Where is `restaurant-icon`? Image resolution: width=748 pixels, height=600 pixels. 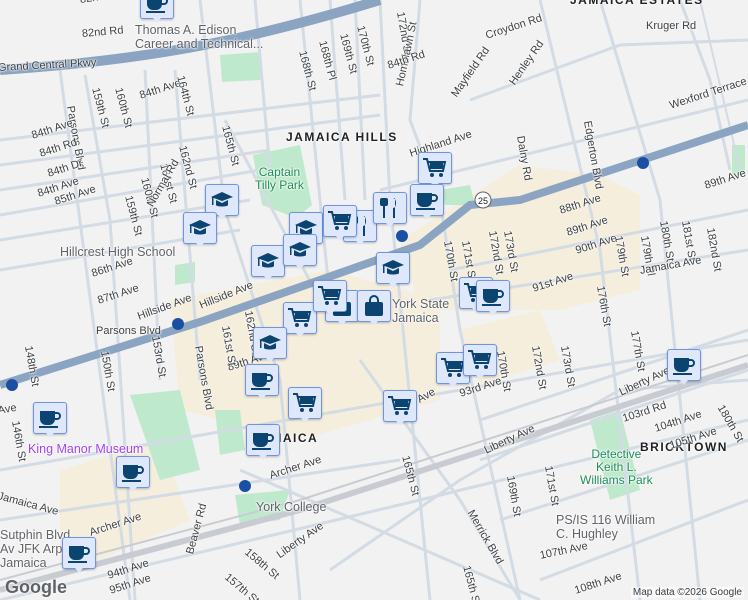
restaurant-icon is located at coordinates (388, 208).